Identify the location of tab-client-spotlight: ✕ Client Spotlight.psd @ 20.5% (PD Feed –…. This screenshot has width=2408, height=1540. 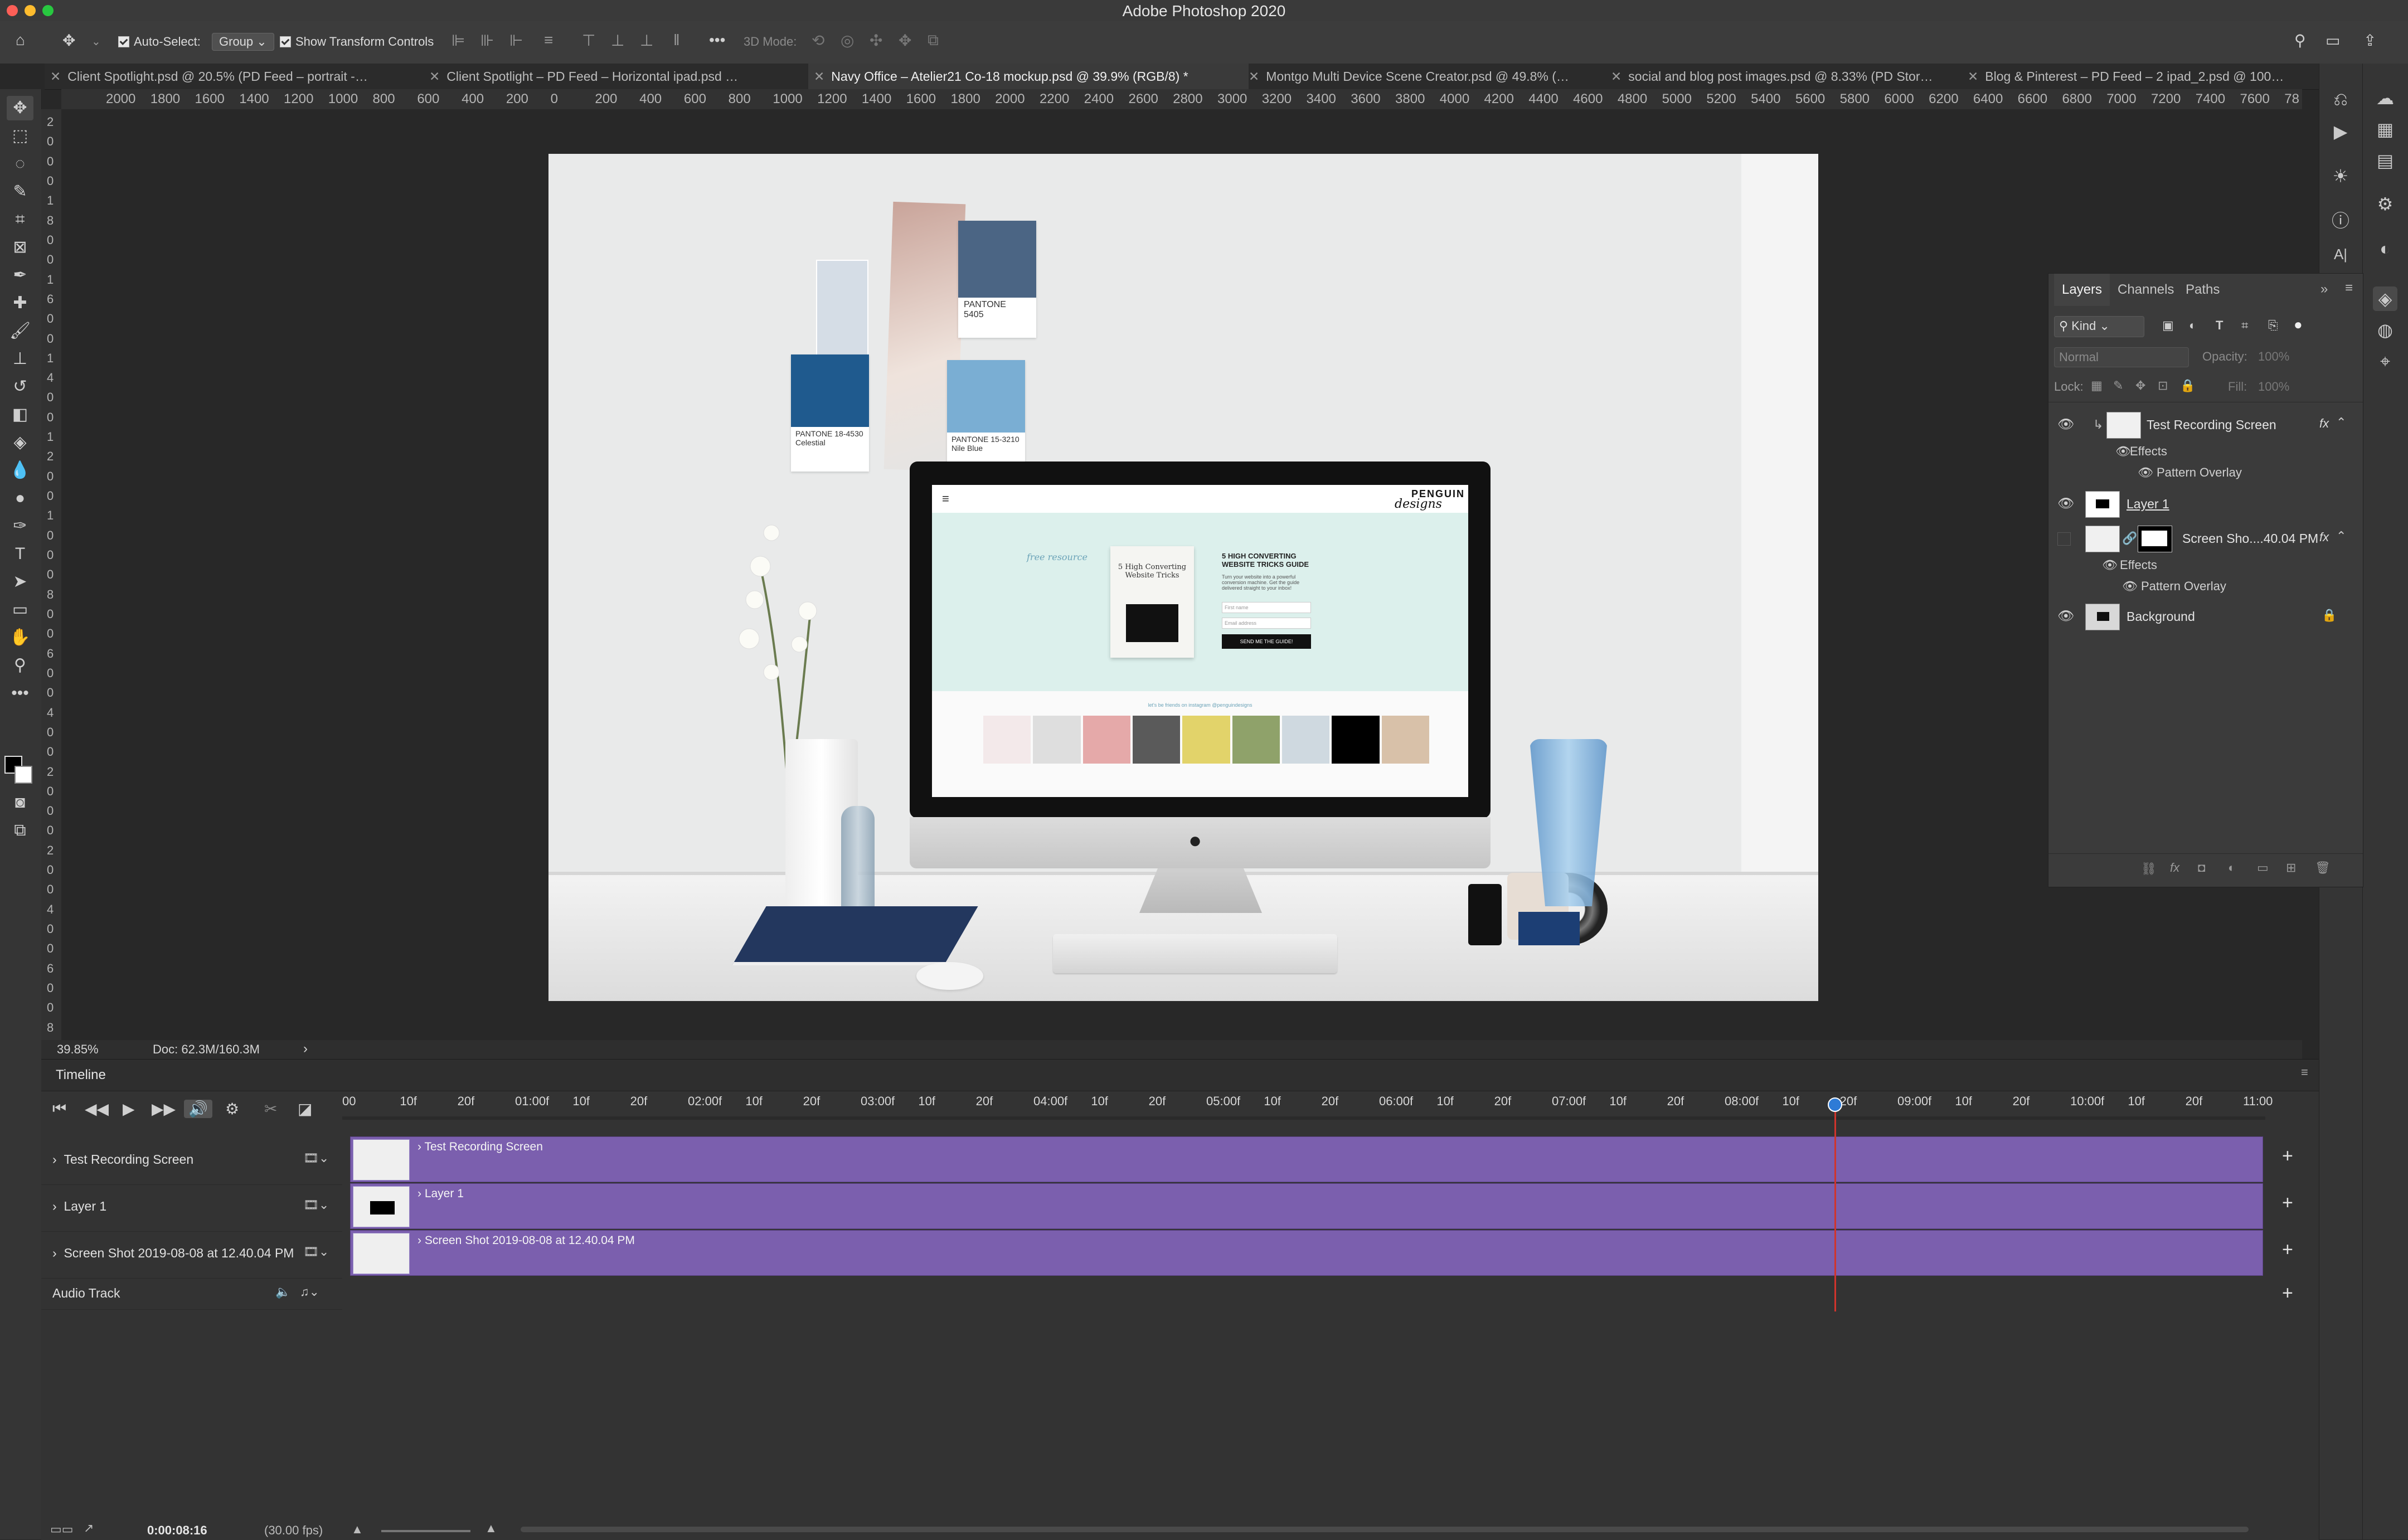
(240, 76).